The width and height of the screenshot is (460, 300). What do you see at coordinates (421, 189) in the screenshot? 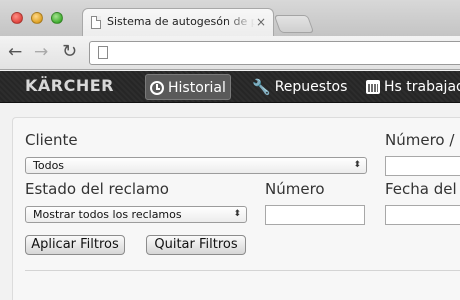
I see `fecha-label: Fecha del` at bounding box center [421, 189].